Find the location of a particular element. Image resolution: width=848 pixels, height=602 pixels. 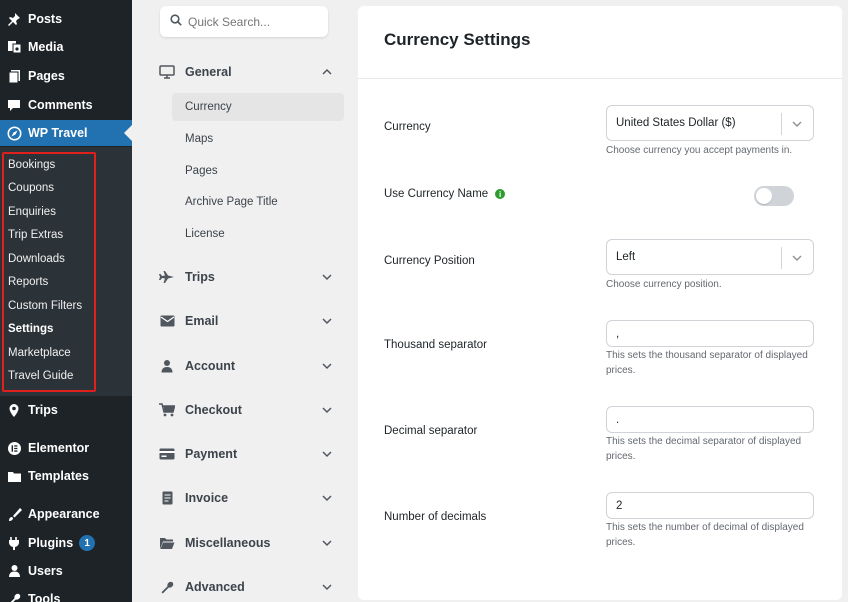

menu-item-appearance: Appearance is located at coordinates (66, 514).